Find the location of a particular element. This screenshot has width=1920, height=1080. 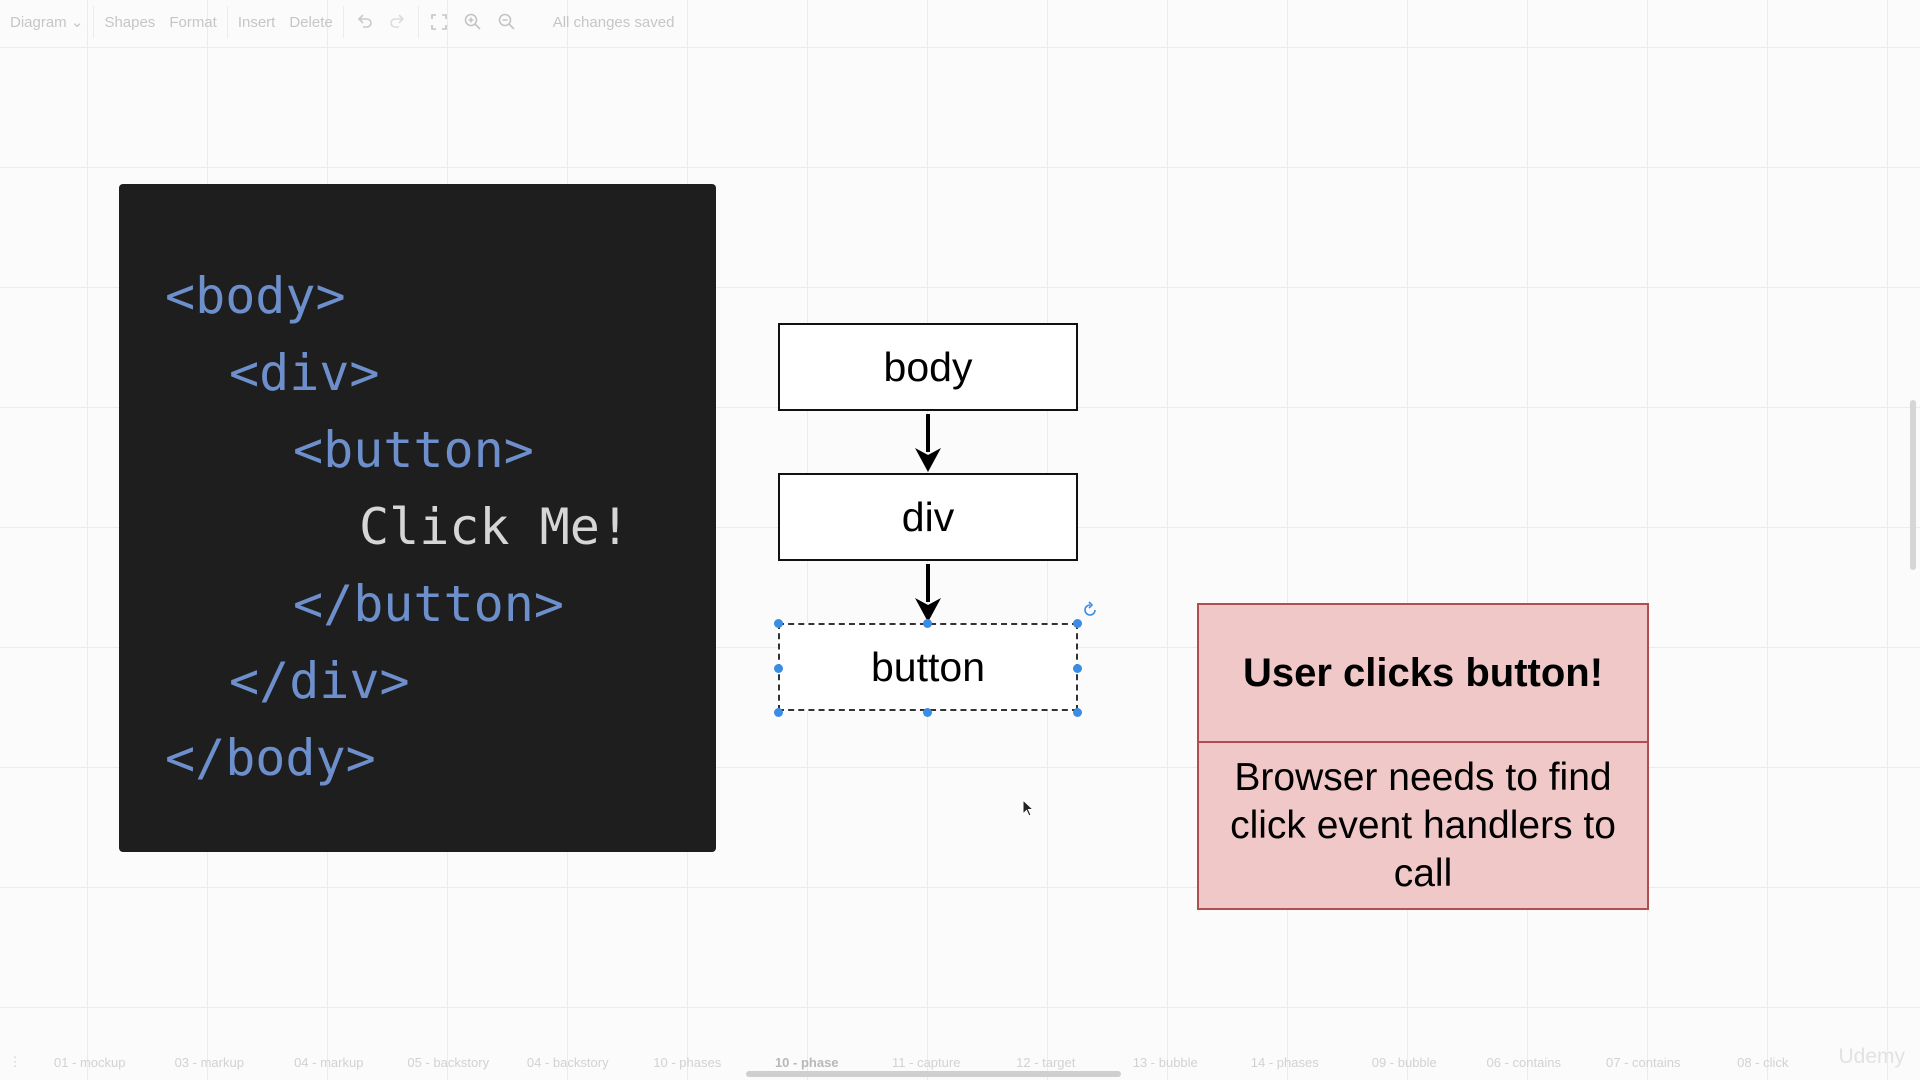

page-tab: 08 - click is located at coordinates (1763, 1062).